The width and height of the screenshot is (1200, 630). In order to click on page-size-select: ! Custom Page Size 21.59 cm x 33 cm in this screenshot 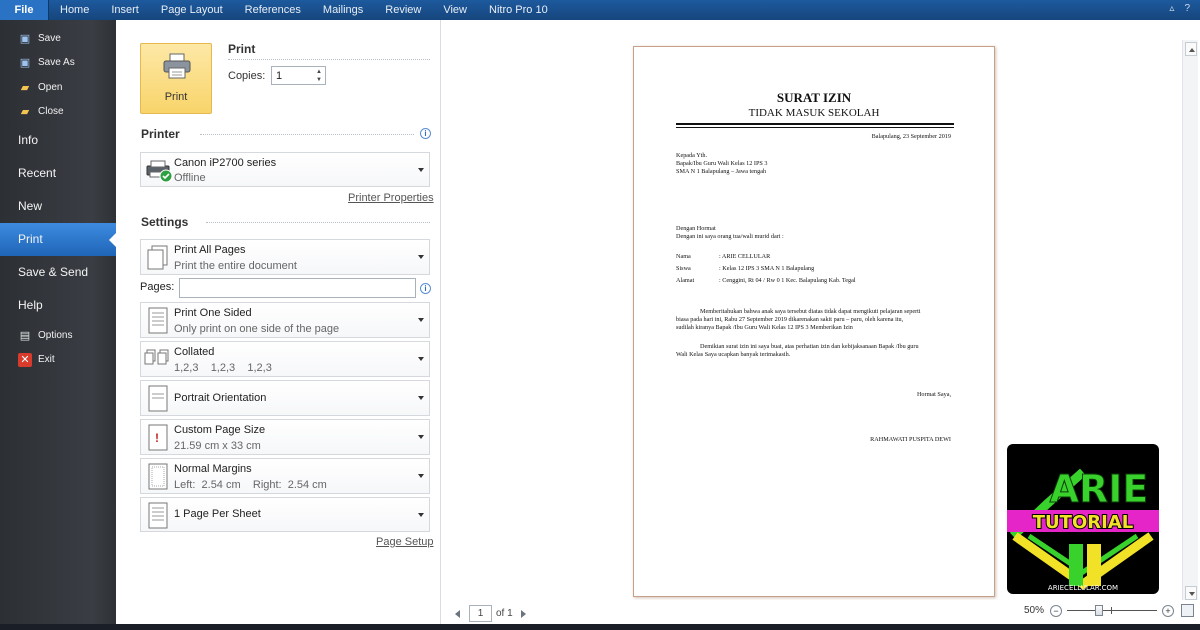, I will do `click(285, 437)`.